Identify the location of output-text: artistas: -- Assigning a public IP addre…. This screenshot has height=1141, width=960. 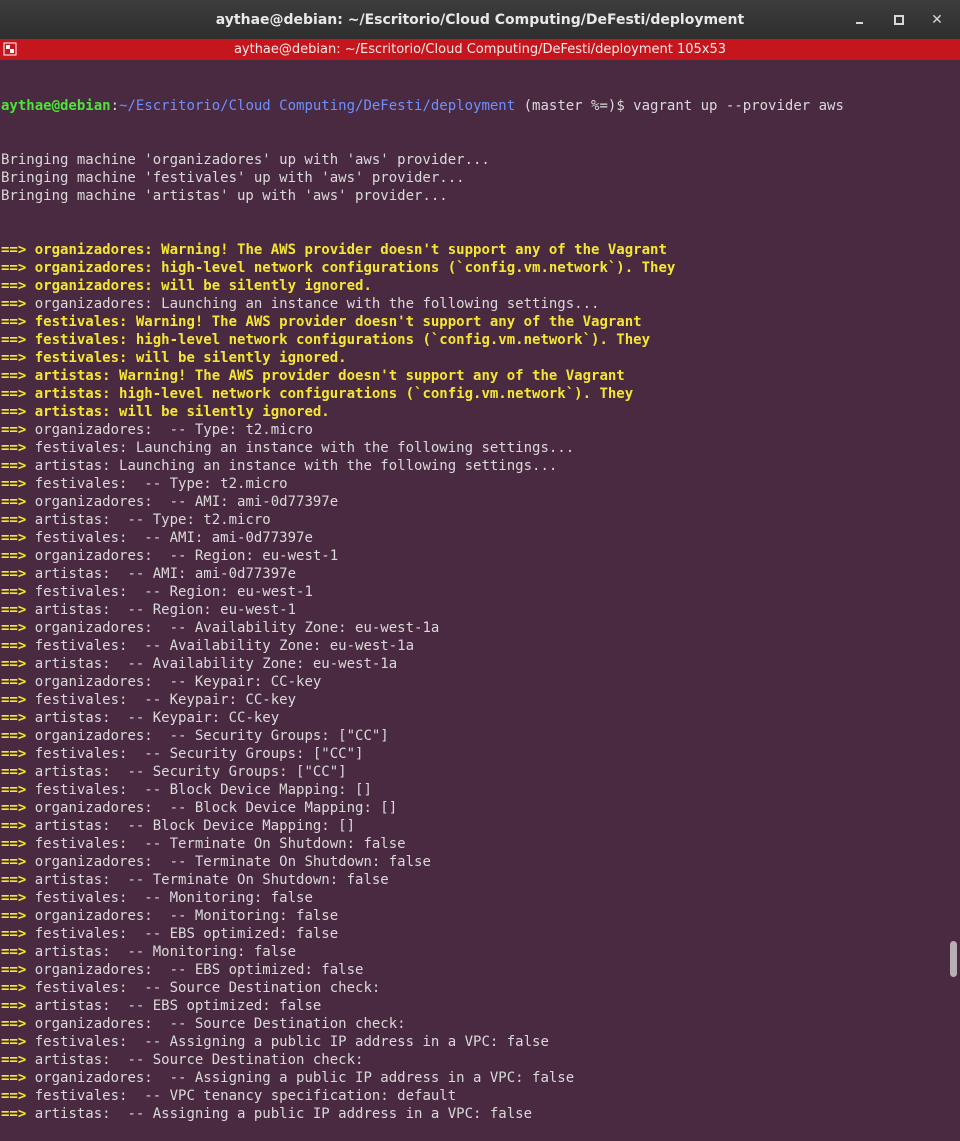
(279, 1114).